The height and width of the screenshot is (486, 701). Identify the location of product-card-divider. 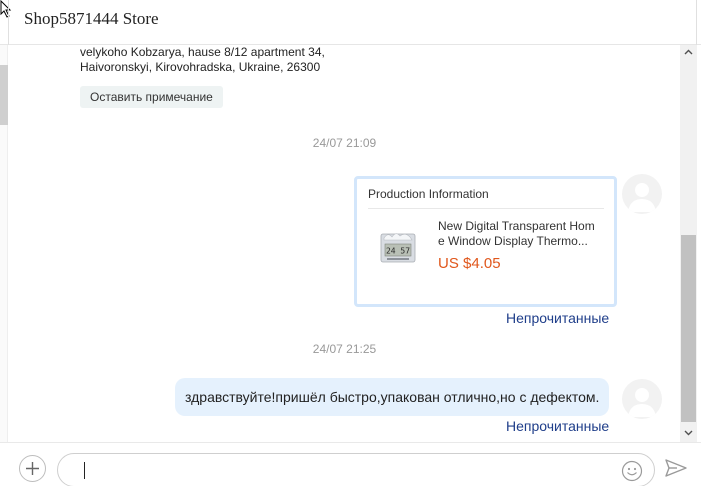
(486, 208).